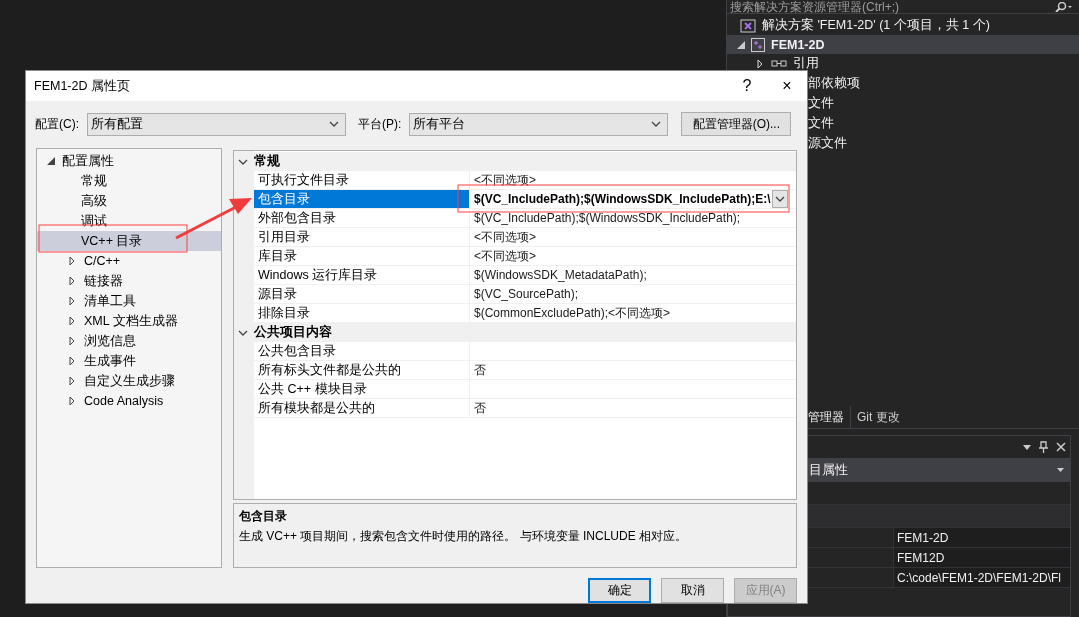 This screenshot has height=617, width=1079. What do you see at coordinates (1043, 447) in the screenshot?
I see `pin-icon` at bounding box center [1043, 447].